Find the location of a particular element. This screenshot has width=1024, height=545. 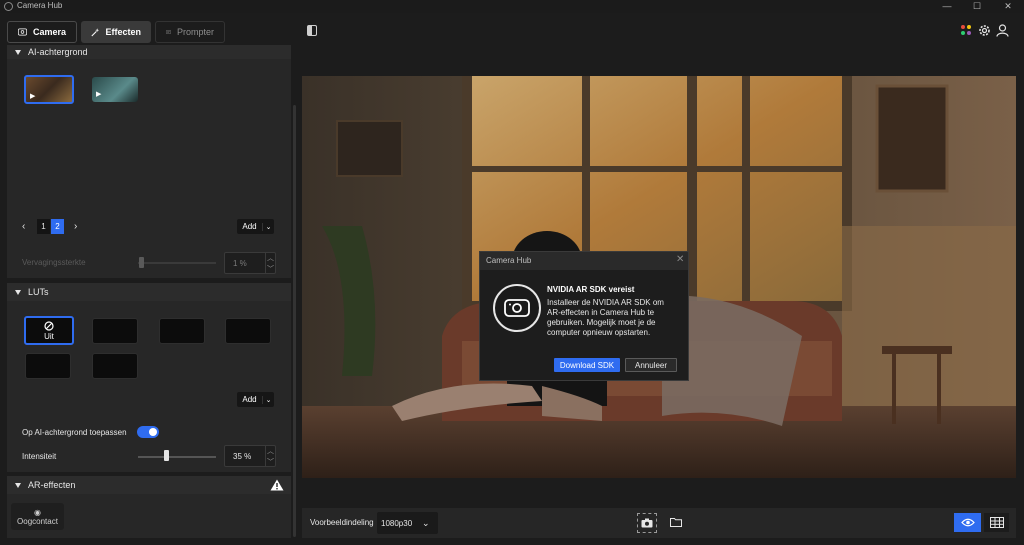

grid-icon is located at coordinates (996, 522).